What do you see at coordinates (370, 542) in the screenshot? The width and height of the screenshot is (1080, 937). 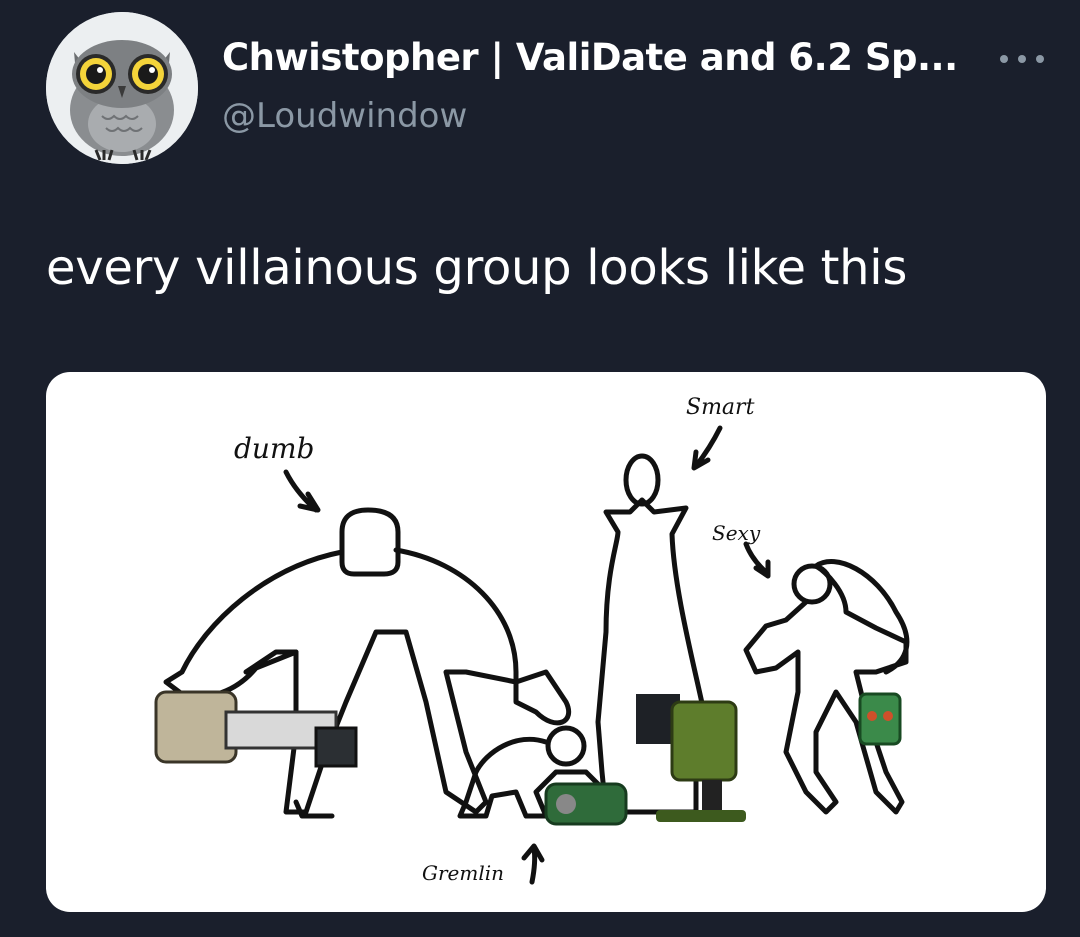 I see `dumb-figure-head` at bounding box center [370, 542].